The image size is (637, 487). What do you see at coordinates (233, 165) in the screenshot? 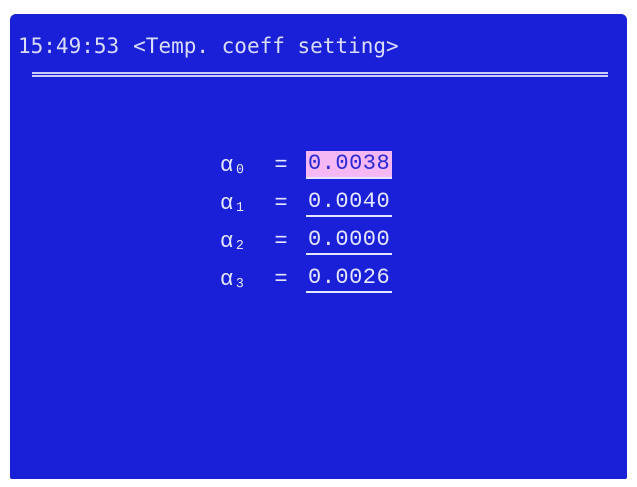
I see `coefficient-label: α₀` at bounding box center [233, 165].